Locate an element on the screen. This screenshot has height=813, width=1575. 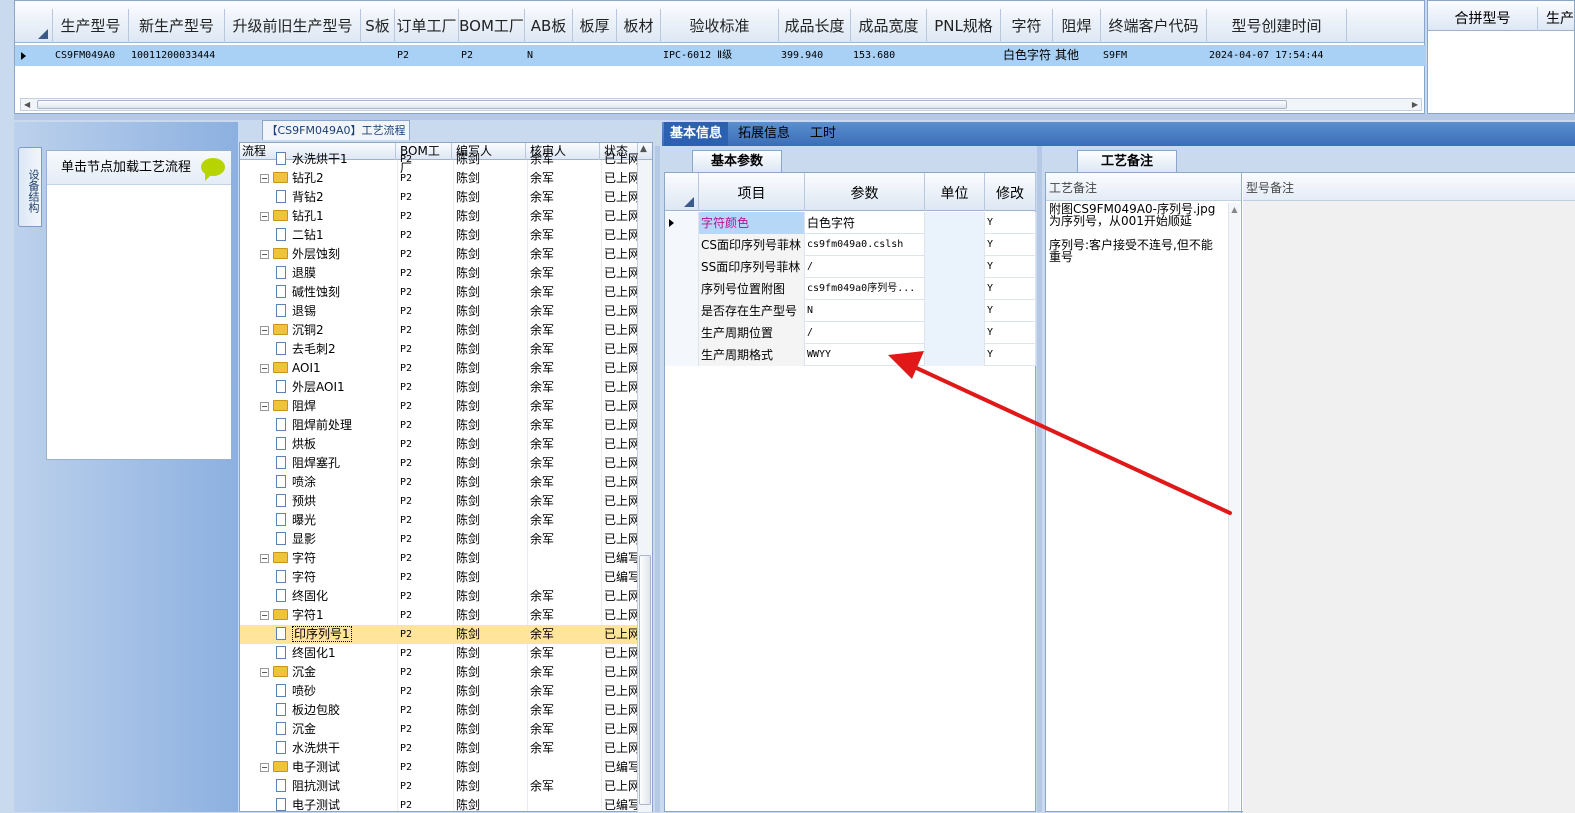
param-row: 字符颜色 白色字符 Y is located at coordinates (850, 223).